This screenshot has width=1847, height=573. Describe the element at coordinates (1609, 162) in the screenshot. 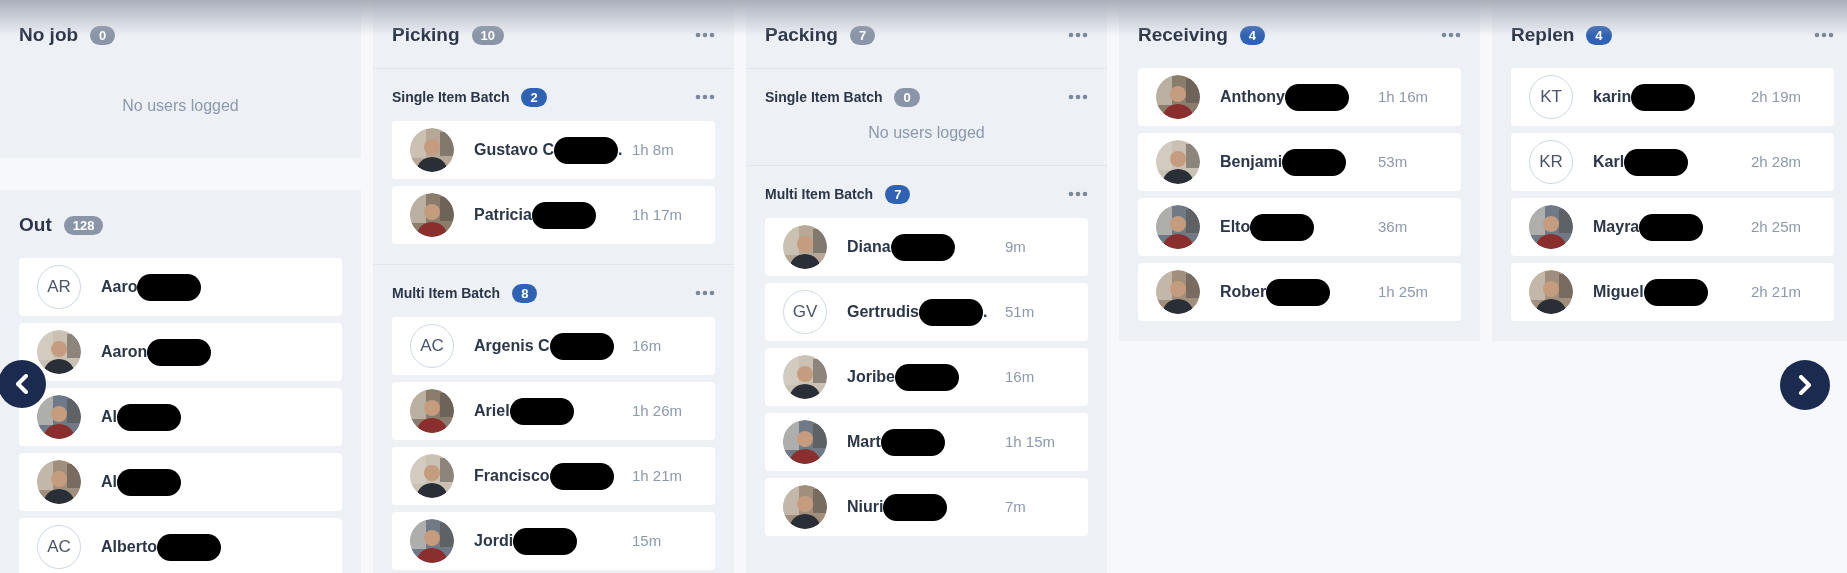

I see `user-name: Karl` at that location.